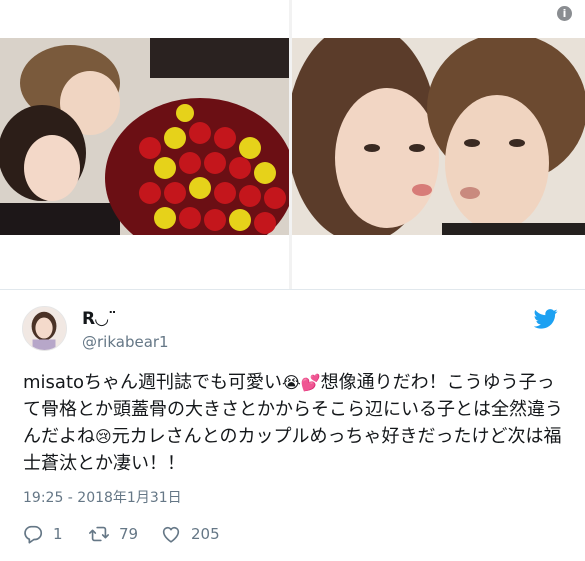 This screenshot has width=585, height=561. I want to click on tweet-text-part-1: misatoちゃん週刊誌でも可愛い, so click(153, 382).